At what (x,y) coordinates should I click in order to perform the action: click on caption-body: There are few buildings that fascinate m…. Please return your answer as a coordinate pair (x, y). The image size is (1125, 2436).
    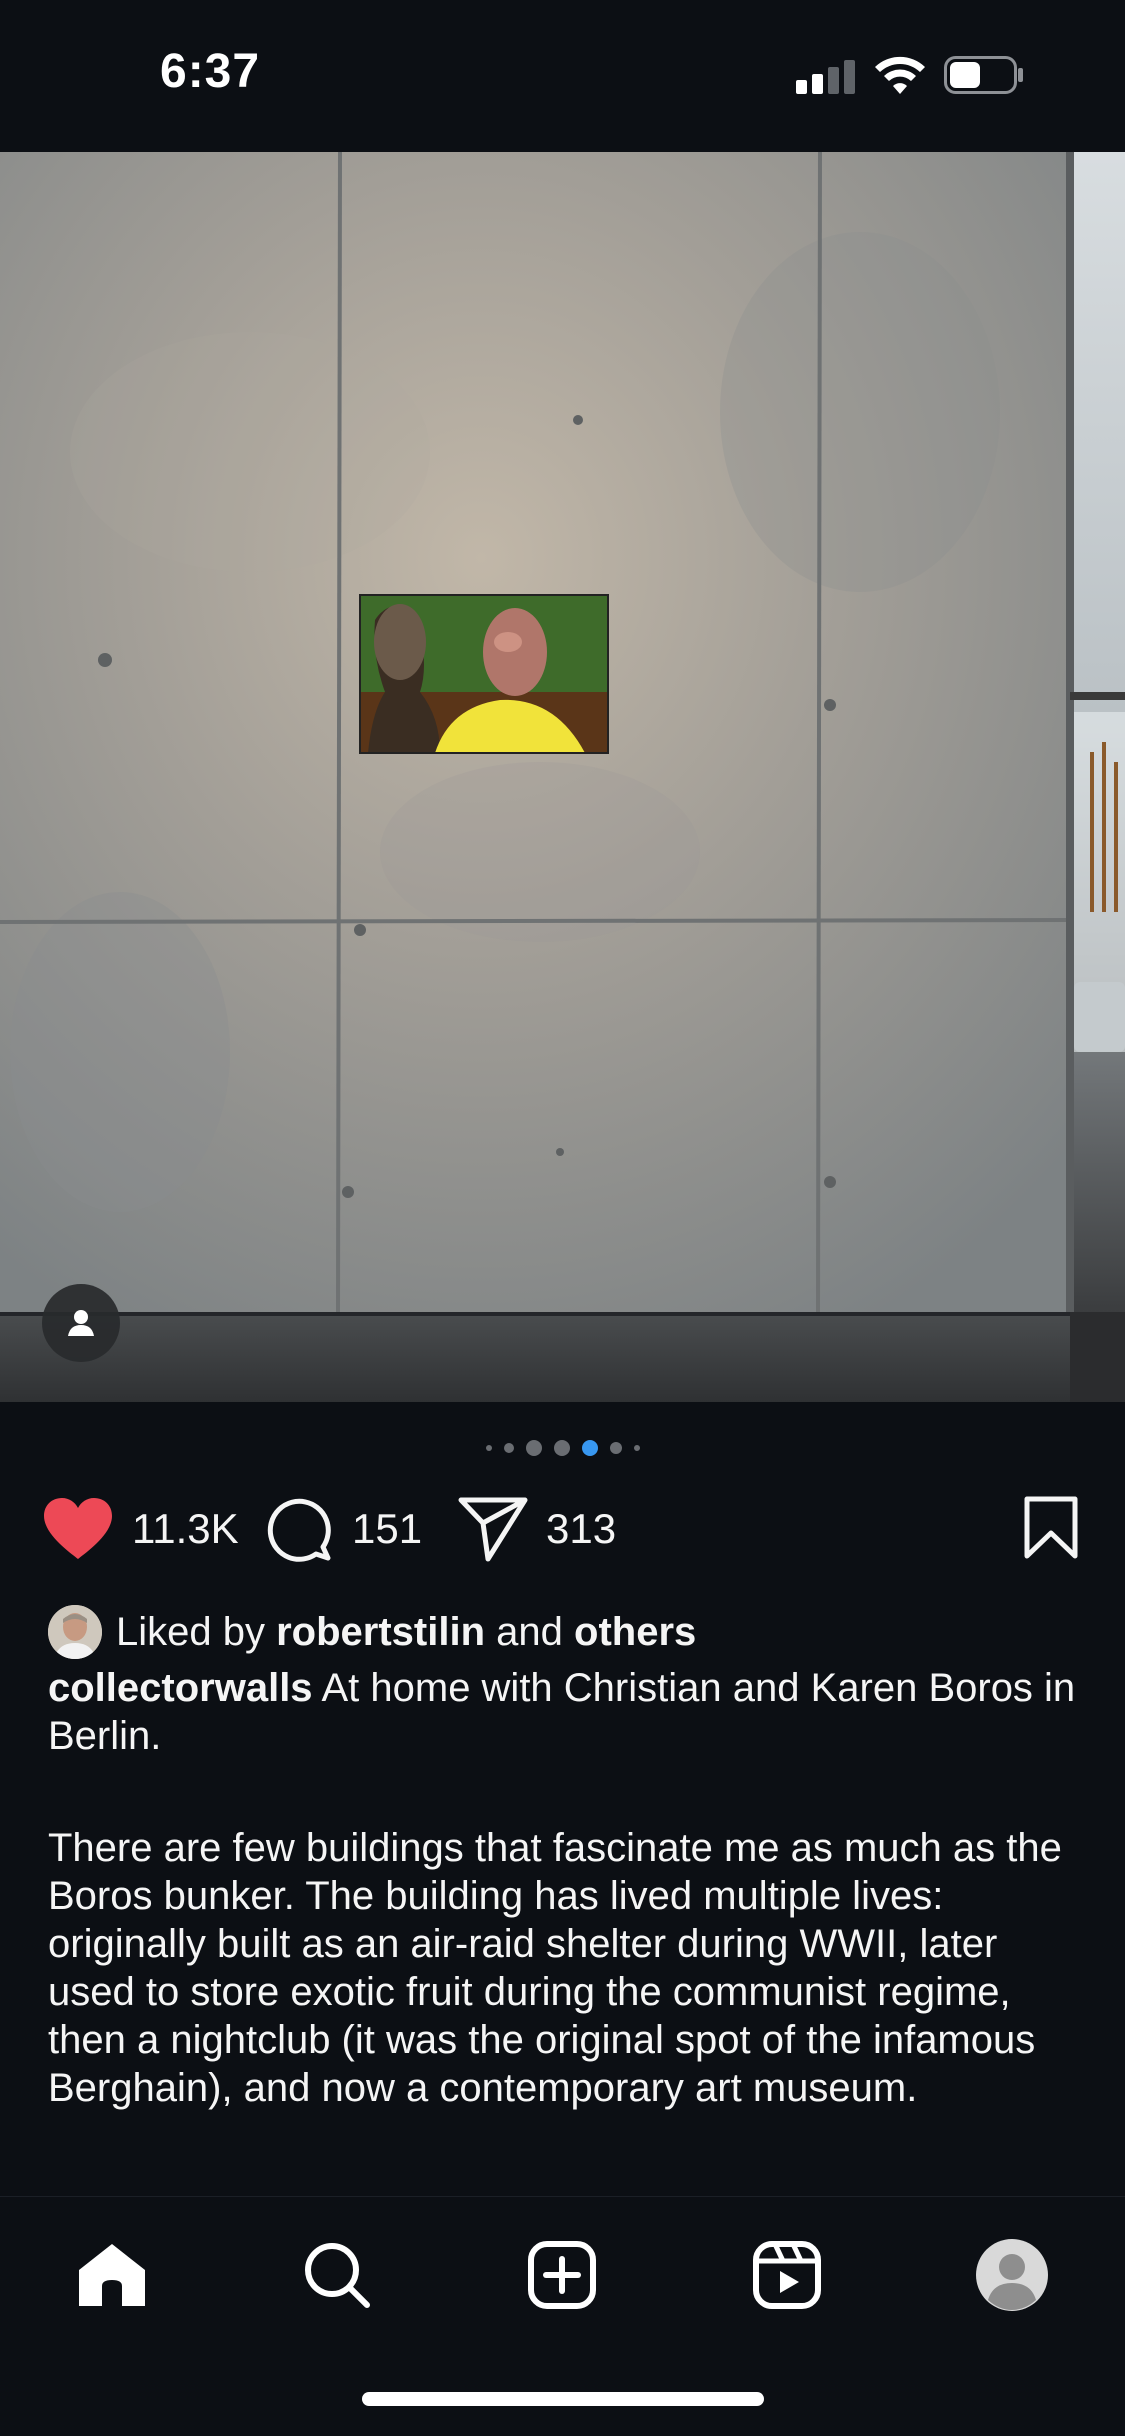
    Looking at the image, I should click on (555, 1968).